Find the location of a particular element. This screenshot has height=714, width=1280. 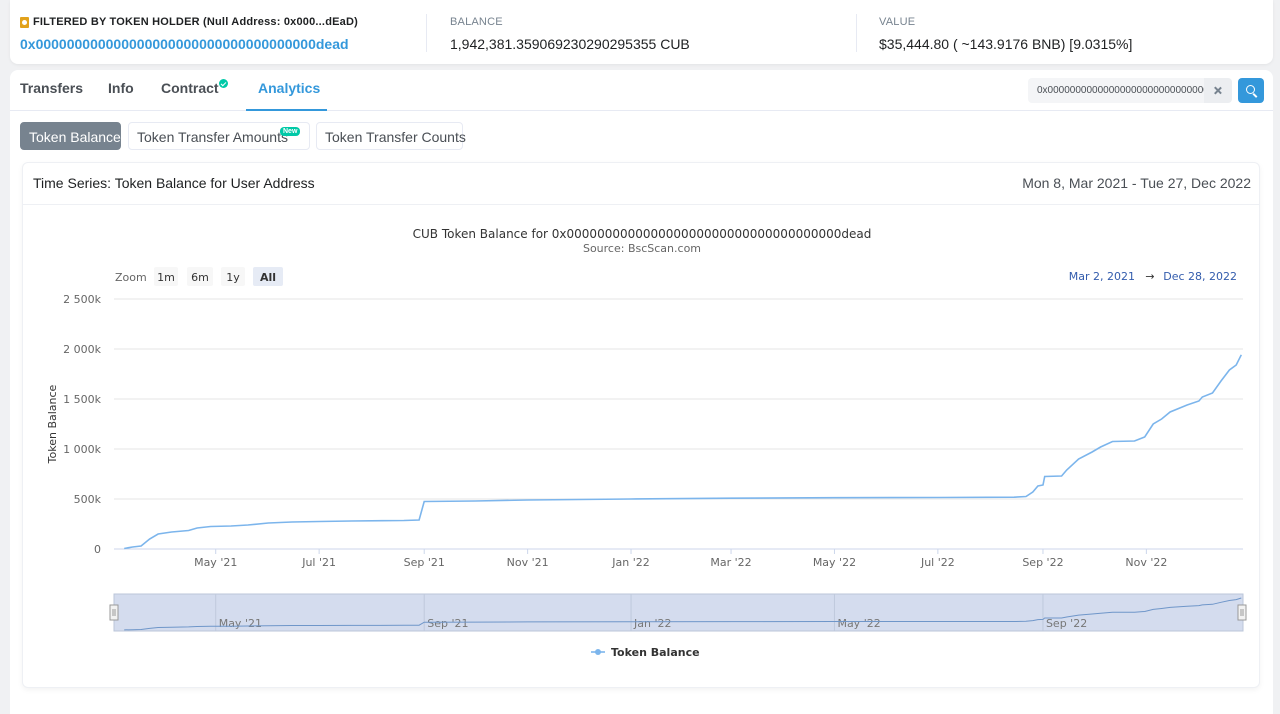

navigator-right-handle is located at coordinates (1242, 612).